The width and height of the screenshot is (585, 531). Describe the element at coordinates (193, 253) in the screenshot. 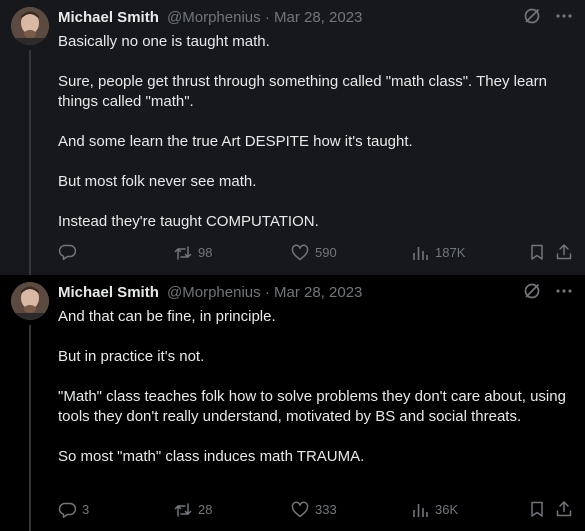

I see `retweet-button: 98` at that location.